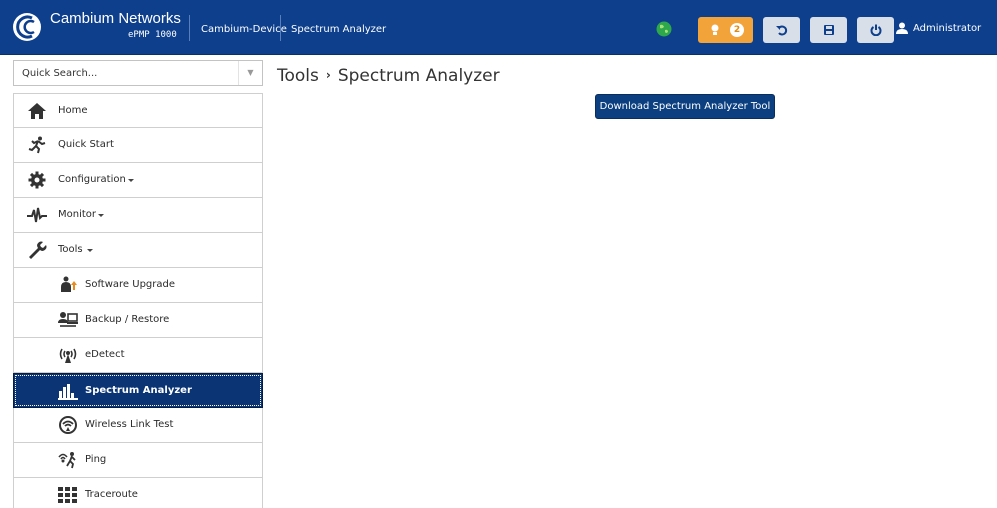 The width and height of the screenshot is (997, 508). I want to click on device-name: Cambium-Device, so click(244, 29).